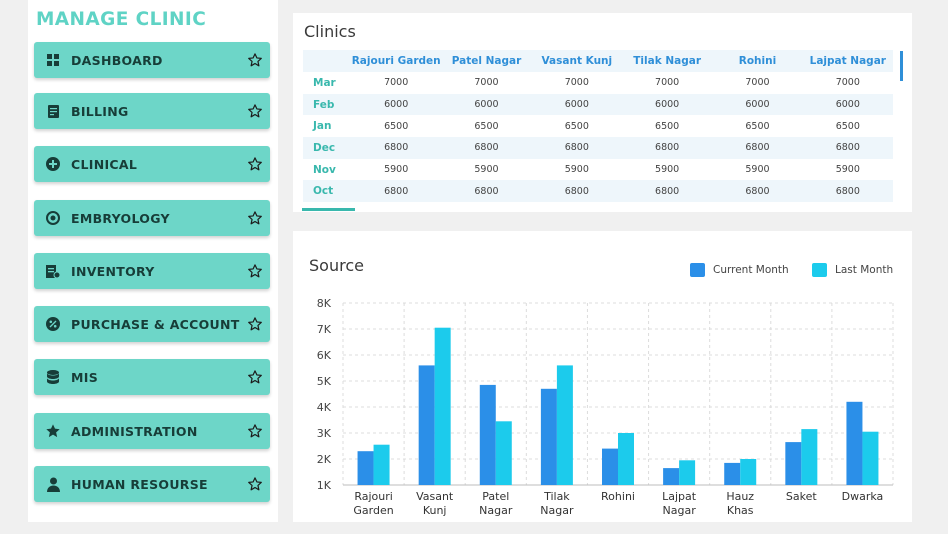 The height and width of the screenshot is (534, 948). I want to click on x-tick-label: Tilak, so click(556, 496).